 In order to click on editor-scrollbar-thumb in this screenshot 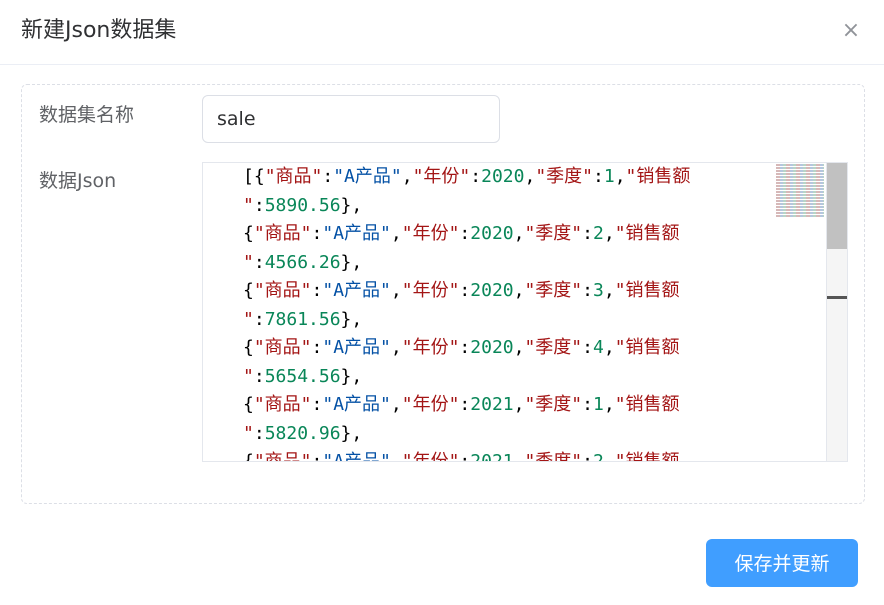, I will do `click(837, 206)`.